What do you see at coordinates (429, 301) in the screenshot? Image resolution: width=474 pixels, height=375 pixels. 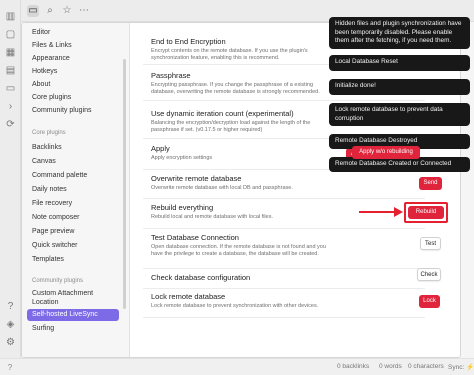 I see `lock-button: Lock` at bounding box center [429, 301].